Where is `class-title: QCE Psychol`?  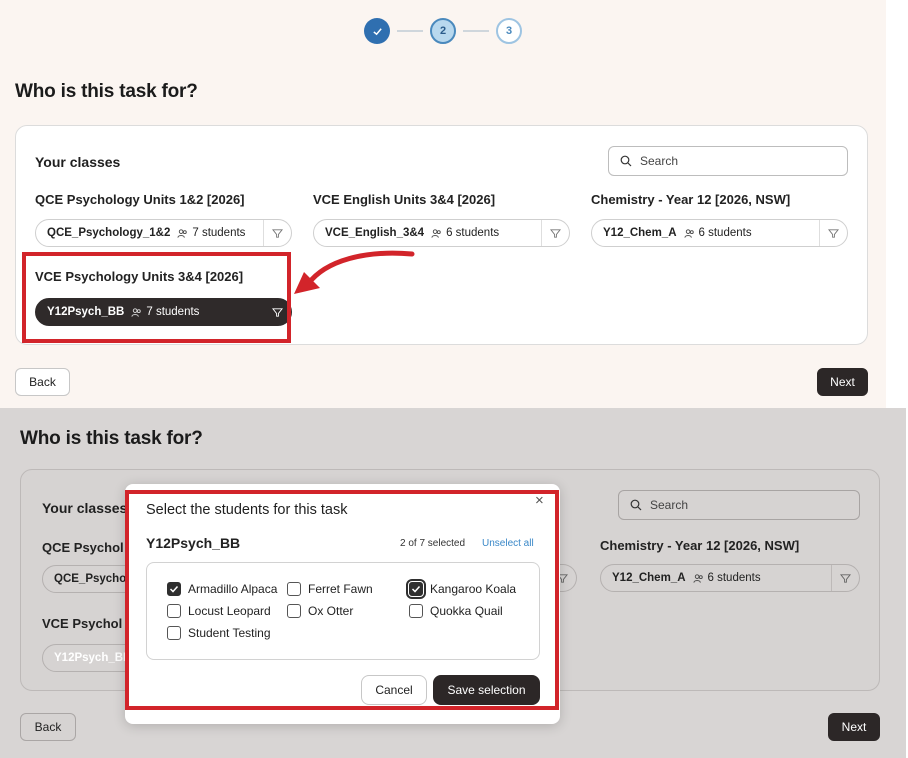 class-title: QCE Psychol is located at coordinates (83, 547).